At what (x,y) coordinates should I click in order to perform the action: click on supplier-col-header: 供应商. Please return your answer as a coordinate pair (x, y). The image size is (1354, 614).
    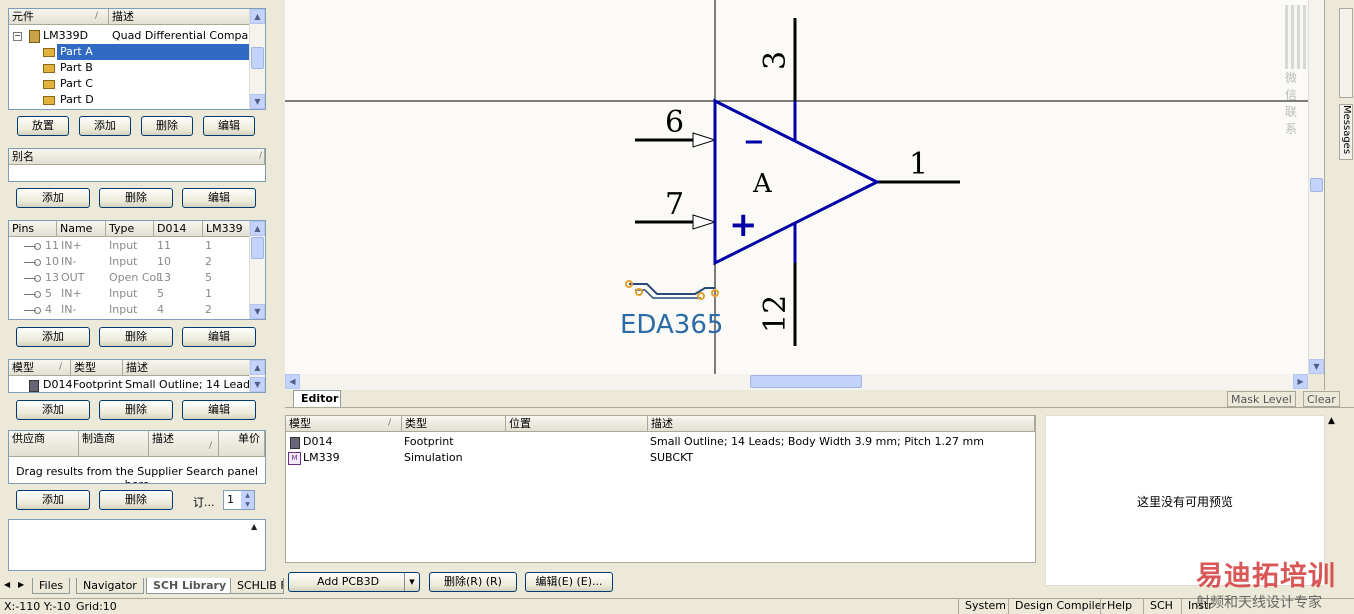
    Looking at the image, I should click on (44, 444).